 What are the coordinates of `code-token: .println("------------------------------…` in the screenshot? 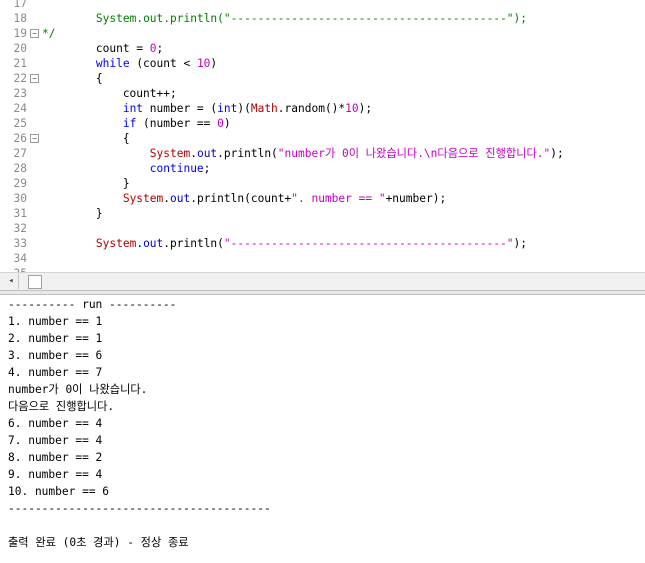 It's located at (345, 18).